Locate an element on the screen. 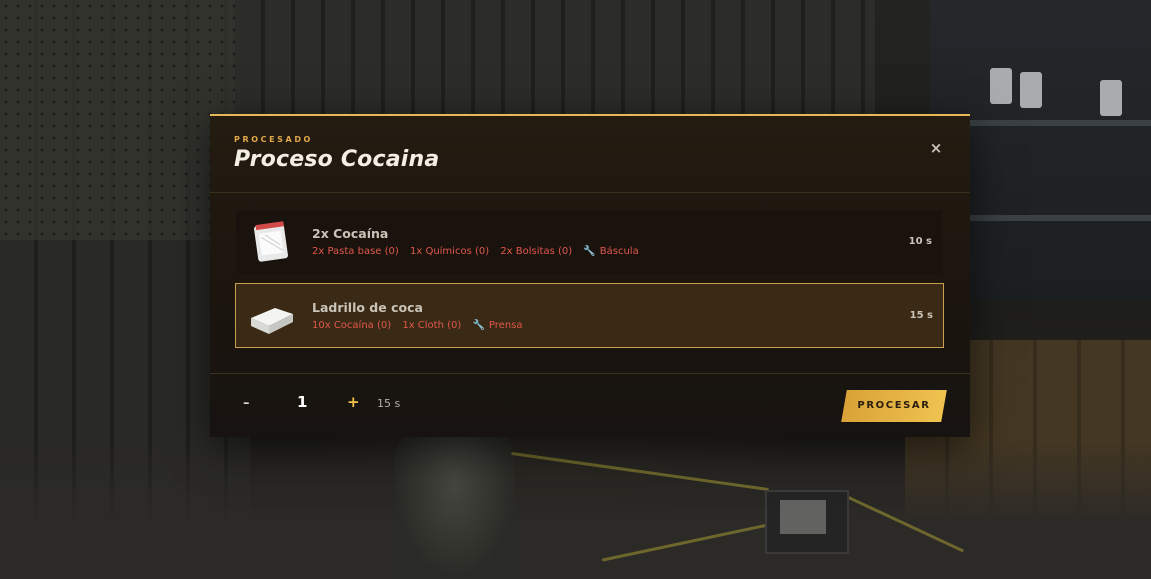 The width and height of the screenshot is (1151, 579). requirement: 10x Cocaína (0) is located at coordinates (352, 325).